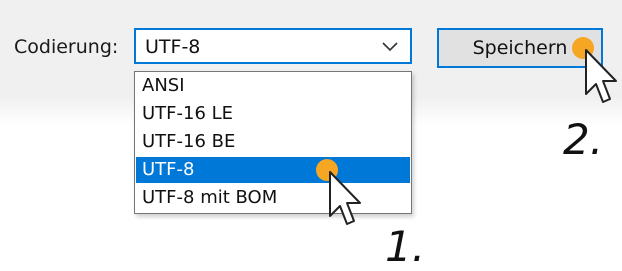 This screenshot has height=271, width=622. I want to click on encoding-option-utf16be: UTF-16 BE, so click(273, 142).